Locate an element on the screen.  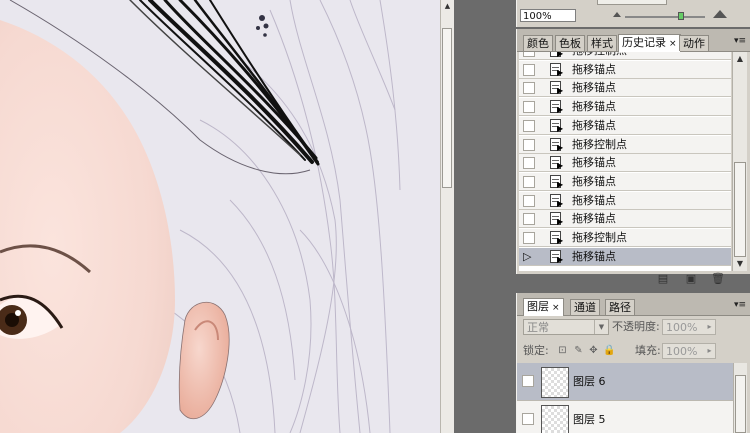
zoom-in-icon is located at coordinates (720, 14).